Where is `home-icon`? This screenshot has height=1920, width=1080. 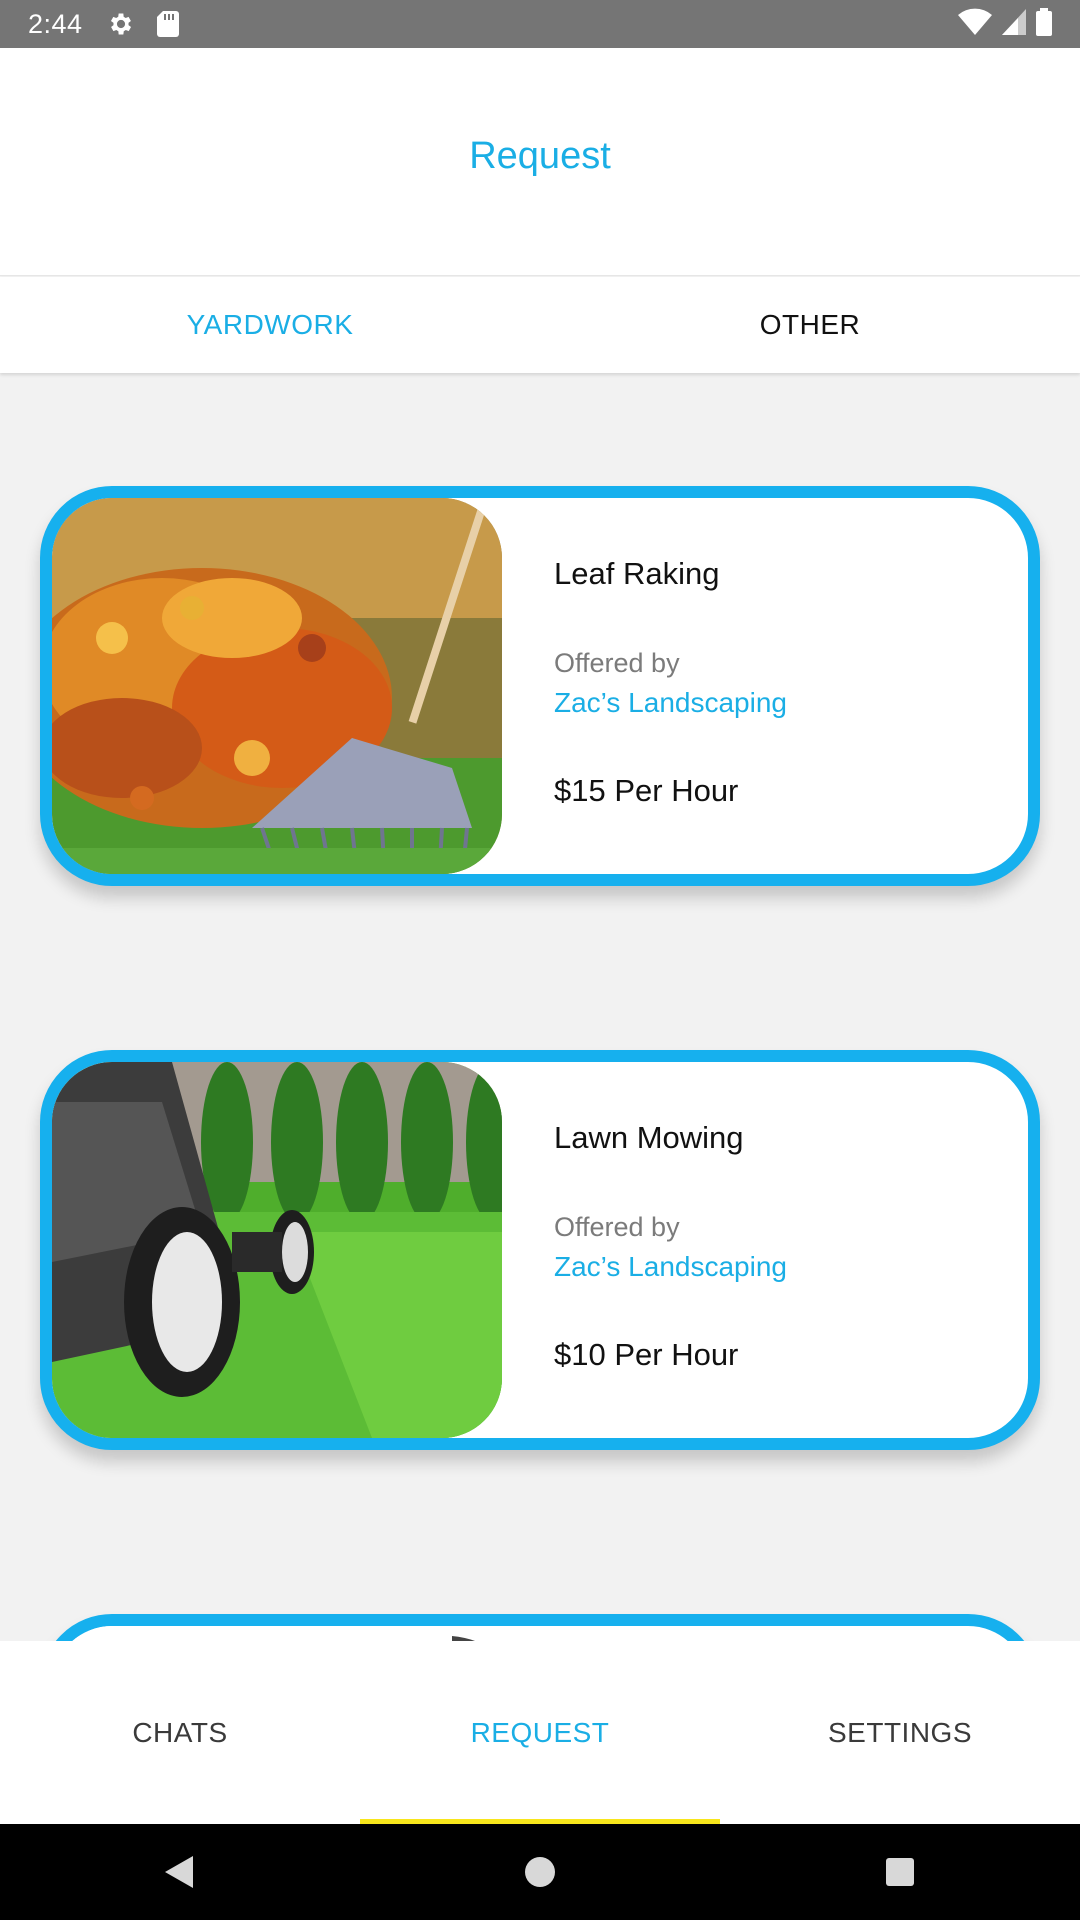
home-icon is located at coordinates (540, 1872).